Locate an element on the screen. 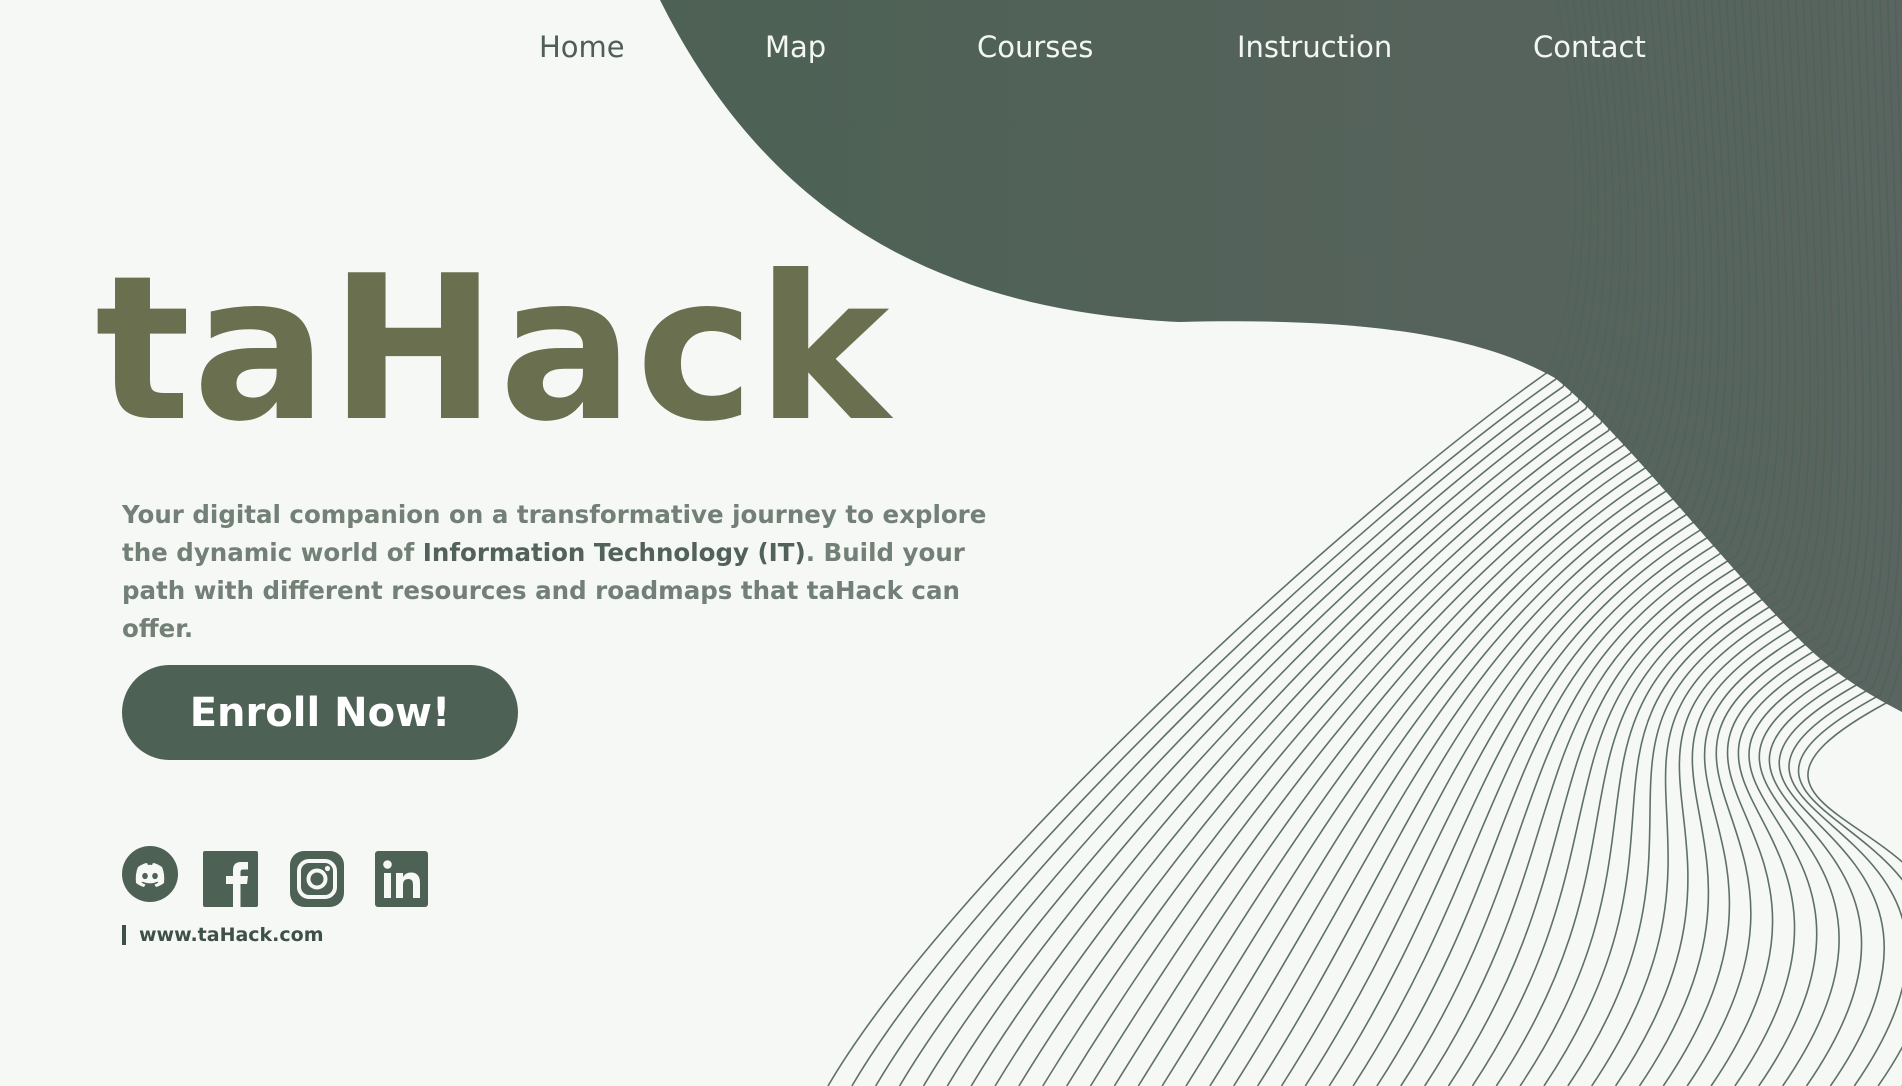  facebook-link is located at coordinates (230, 879).